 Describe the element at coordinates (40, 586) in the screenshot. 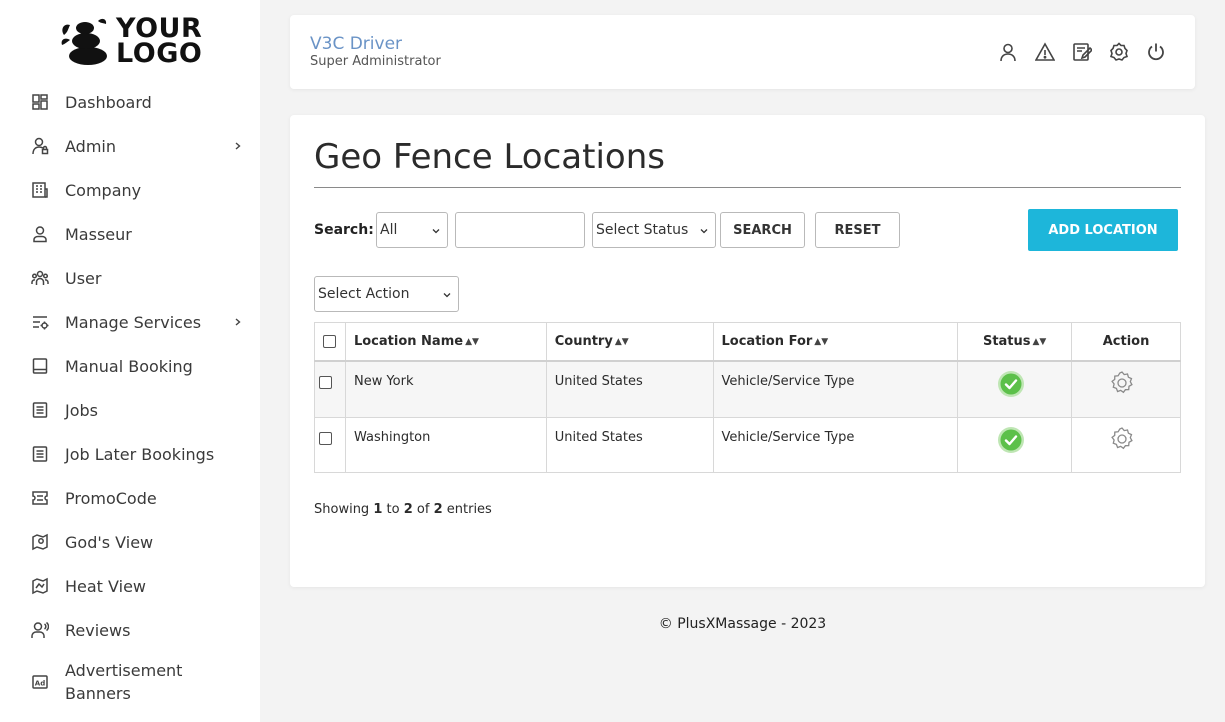

I see `heat-view-icon` at that location.